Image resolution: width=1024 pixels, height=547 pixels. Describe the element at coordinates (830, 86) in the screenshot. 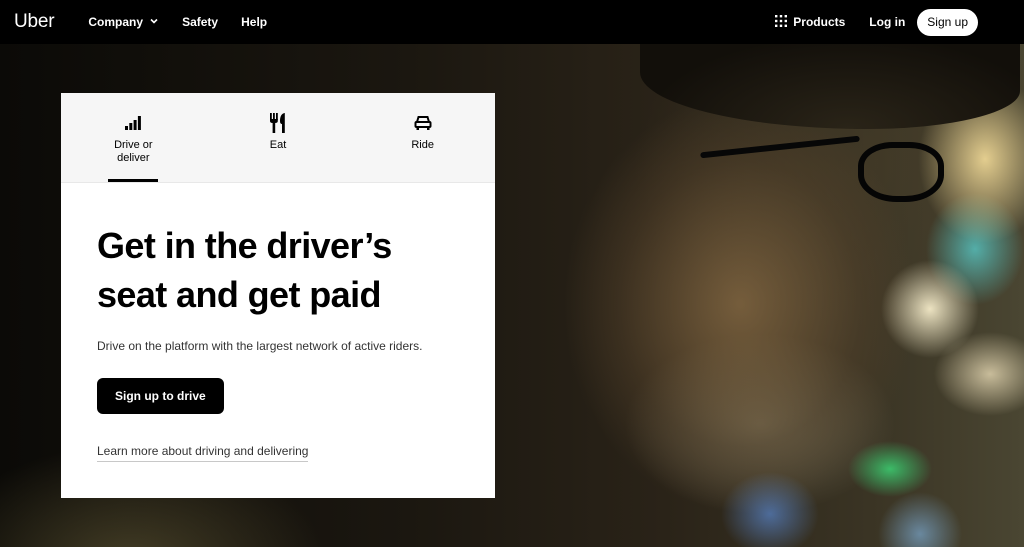

I see `hero-cap-shape` at that location.